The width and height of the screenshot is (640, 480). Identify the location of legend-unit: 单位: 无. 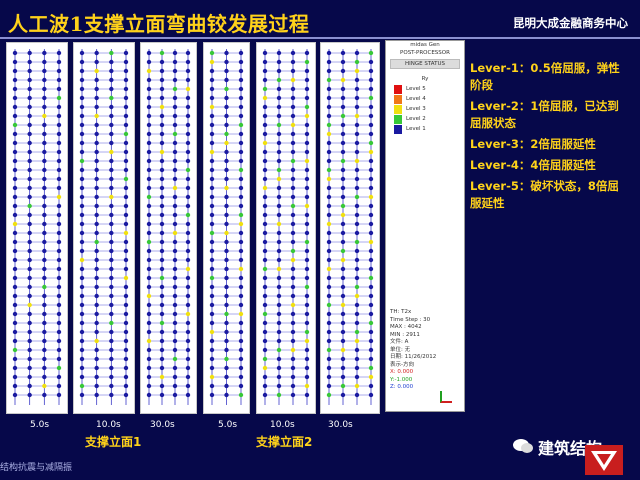
(400, 349).